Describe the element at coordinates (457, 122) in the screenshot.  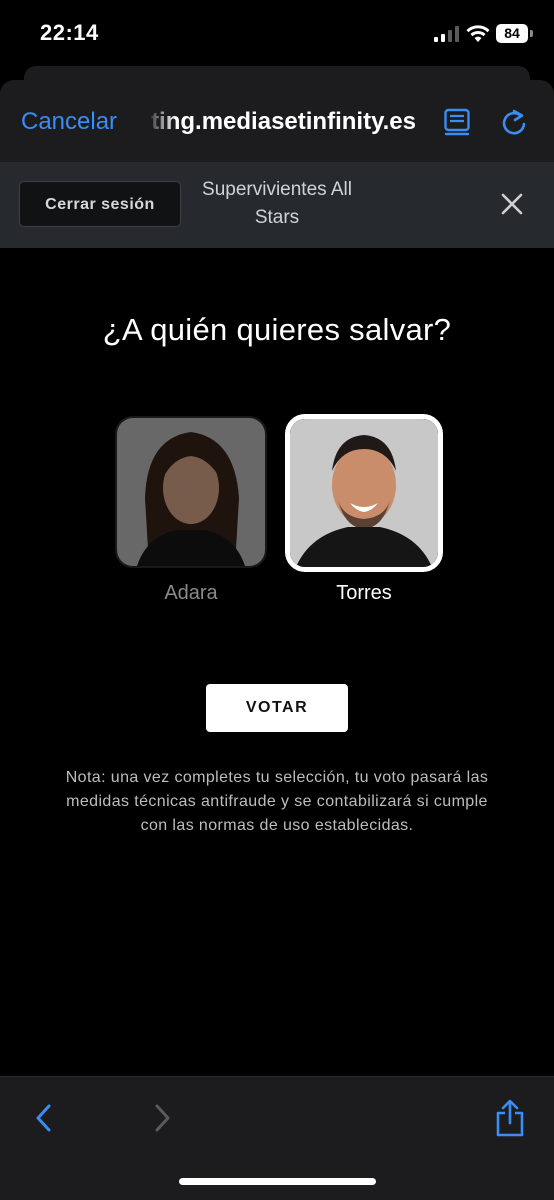
I see `reader-view-icon` at that location.